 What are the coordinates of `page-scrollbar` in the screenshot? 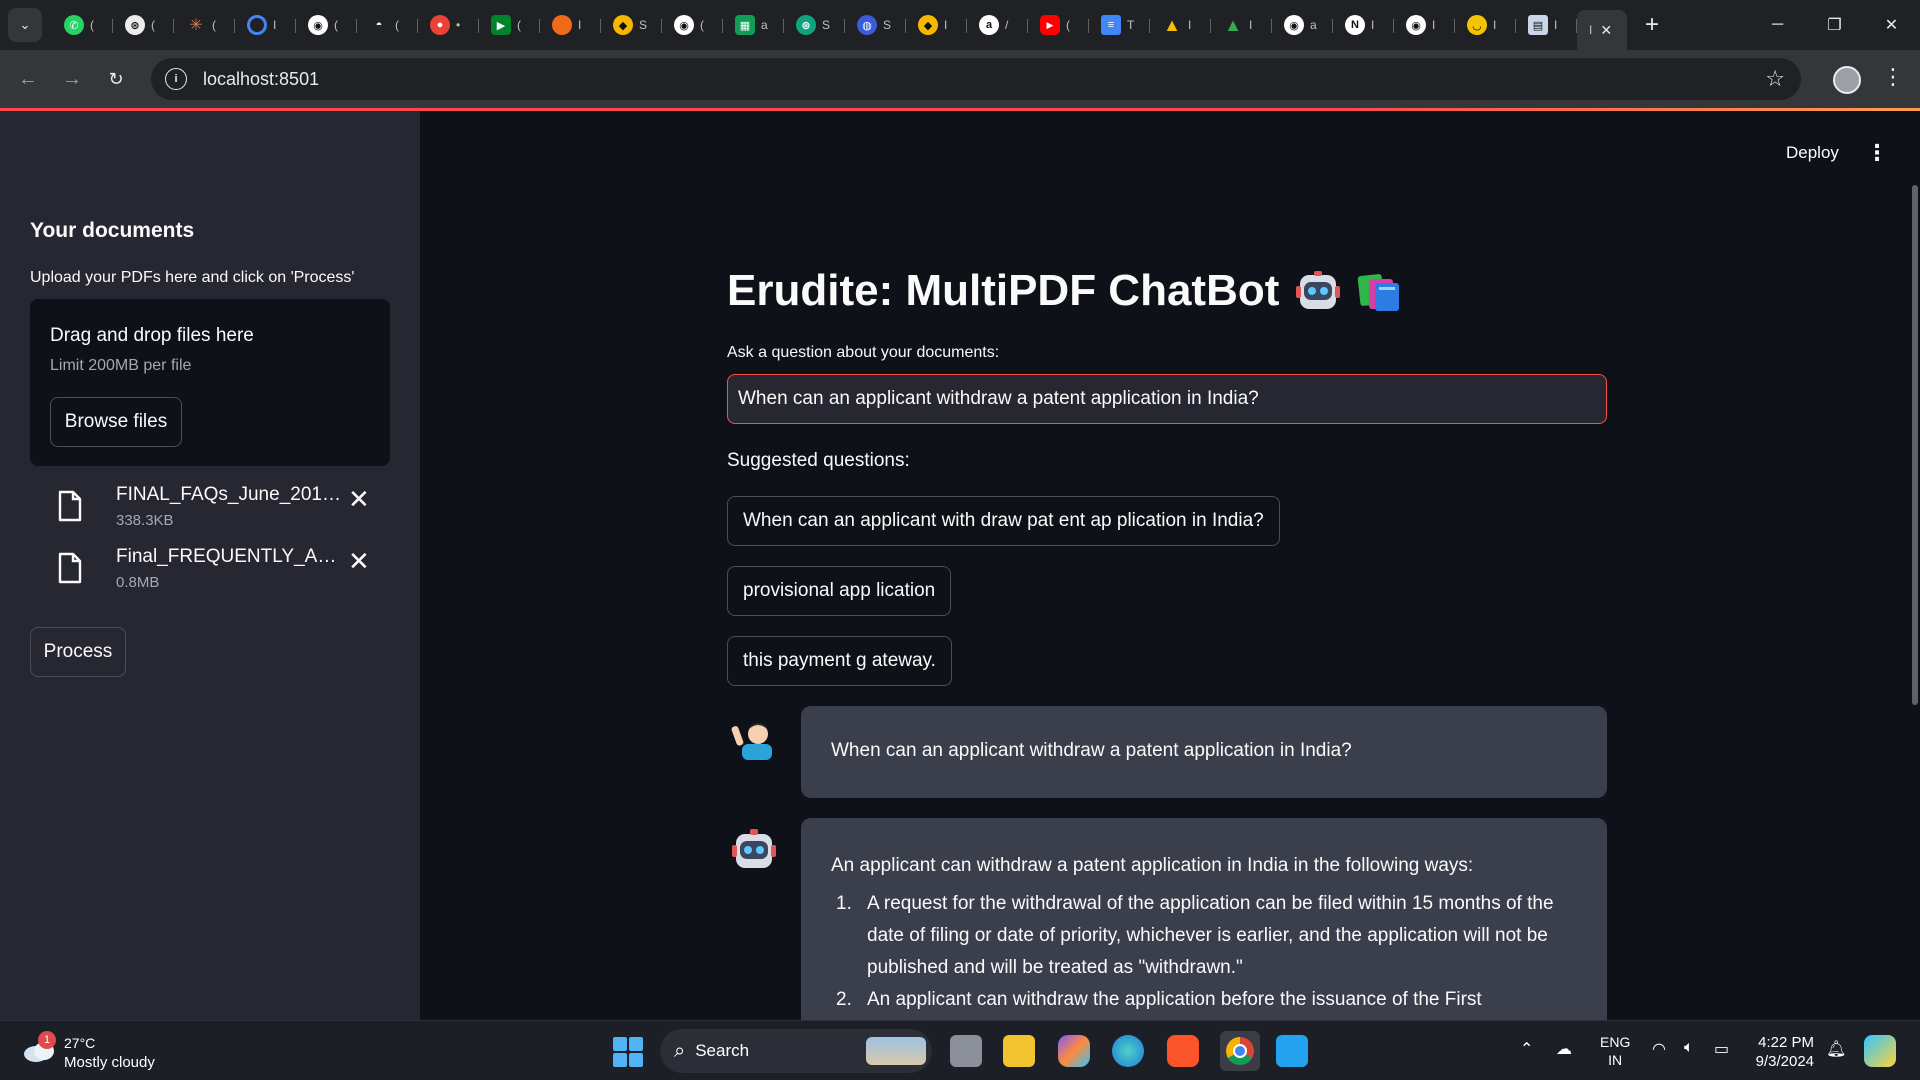 It's located at (1915, 445).